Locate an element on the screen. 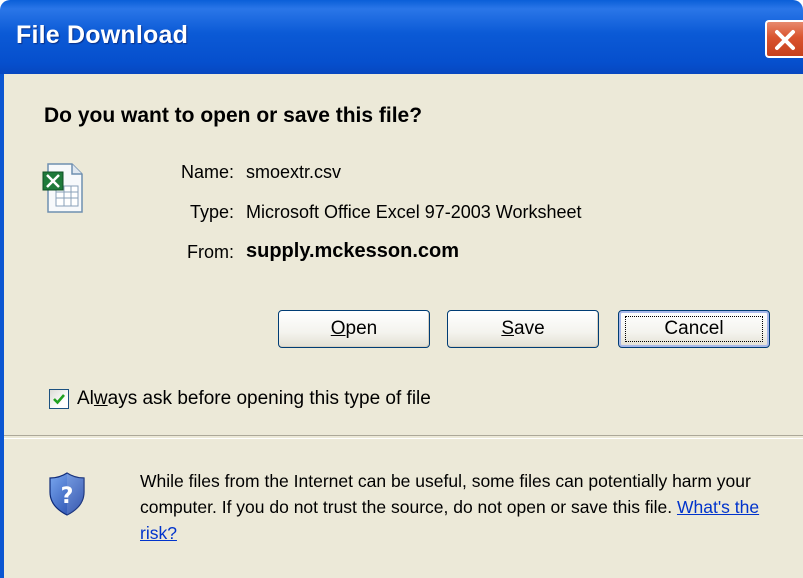 The image size is (803, 578). type-label: Type: is located at coordinates (211, 212).